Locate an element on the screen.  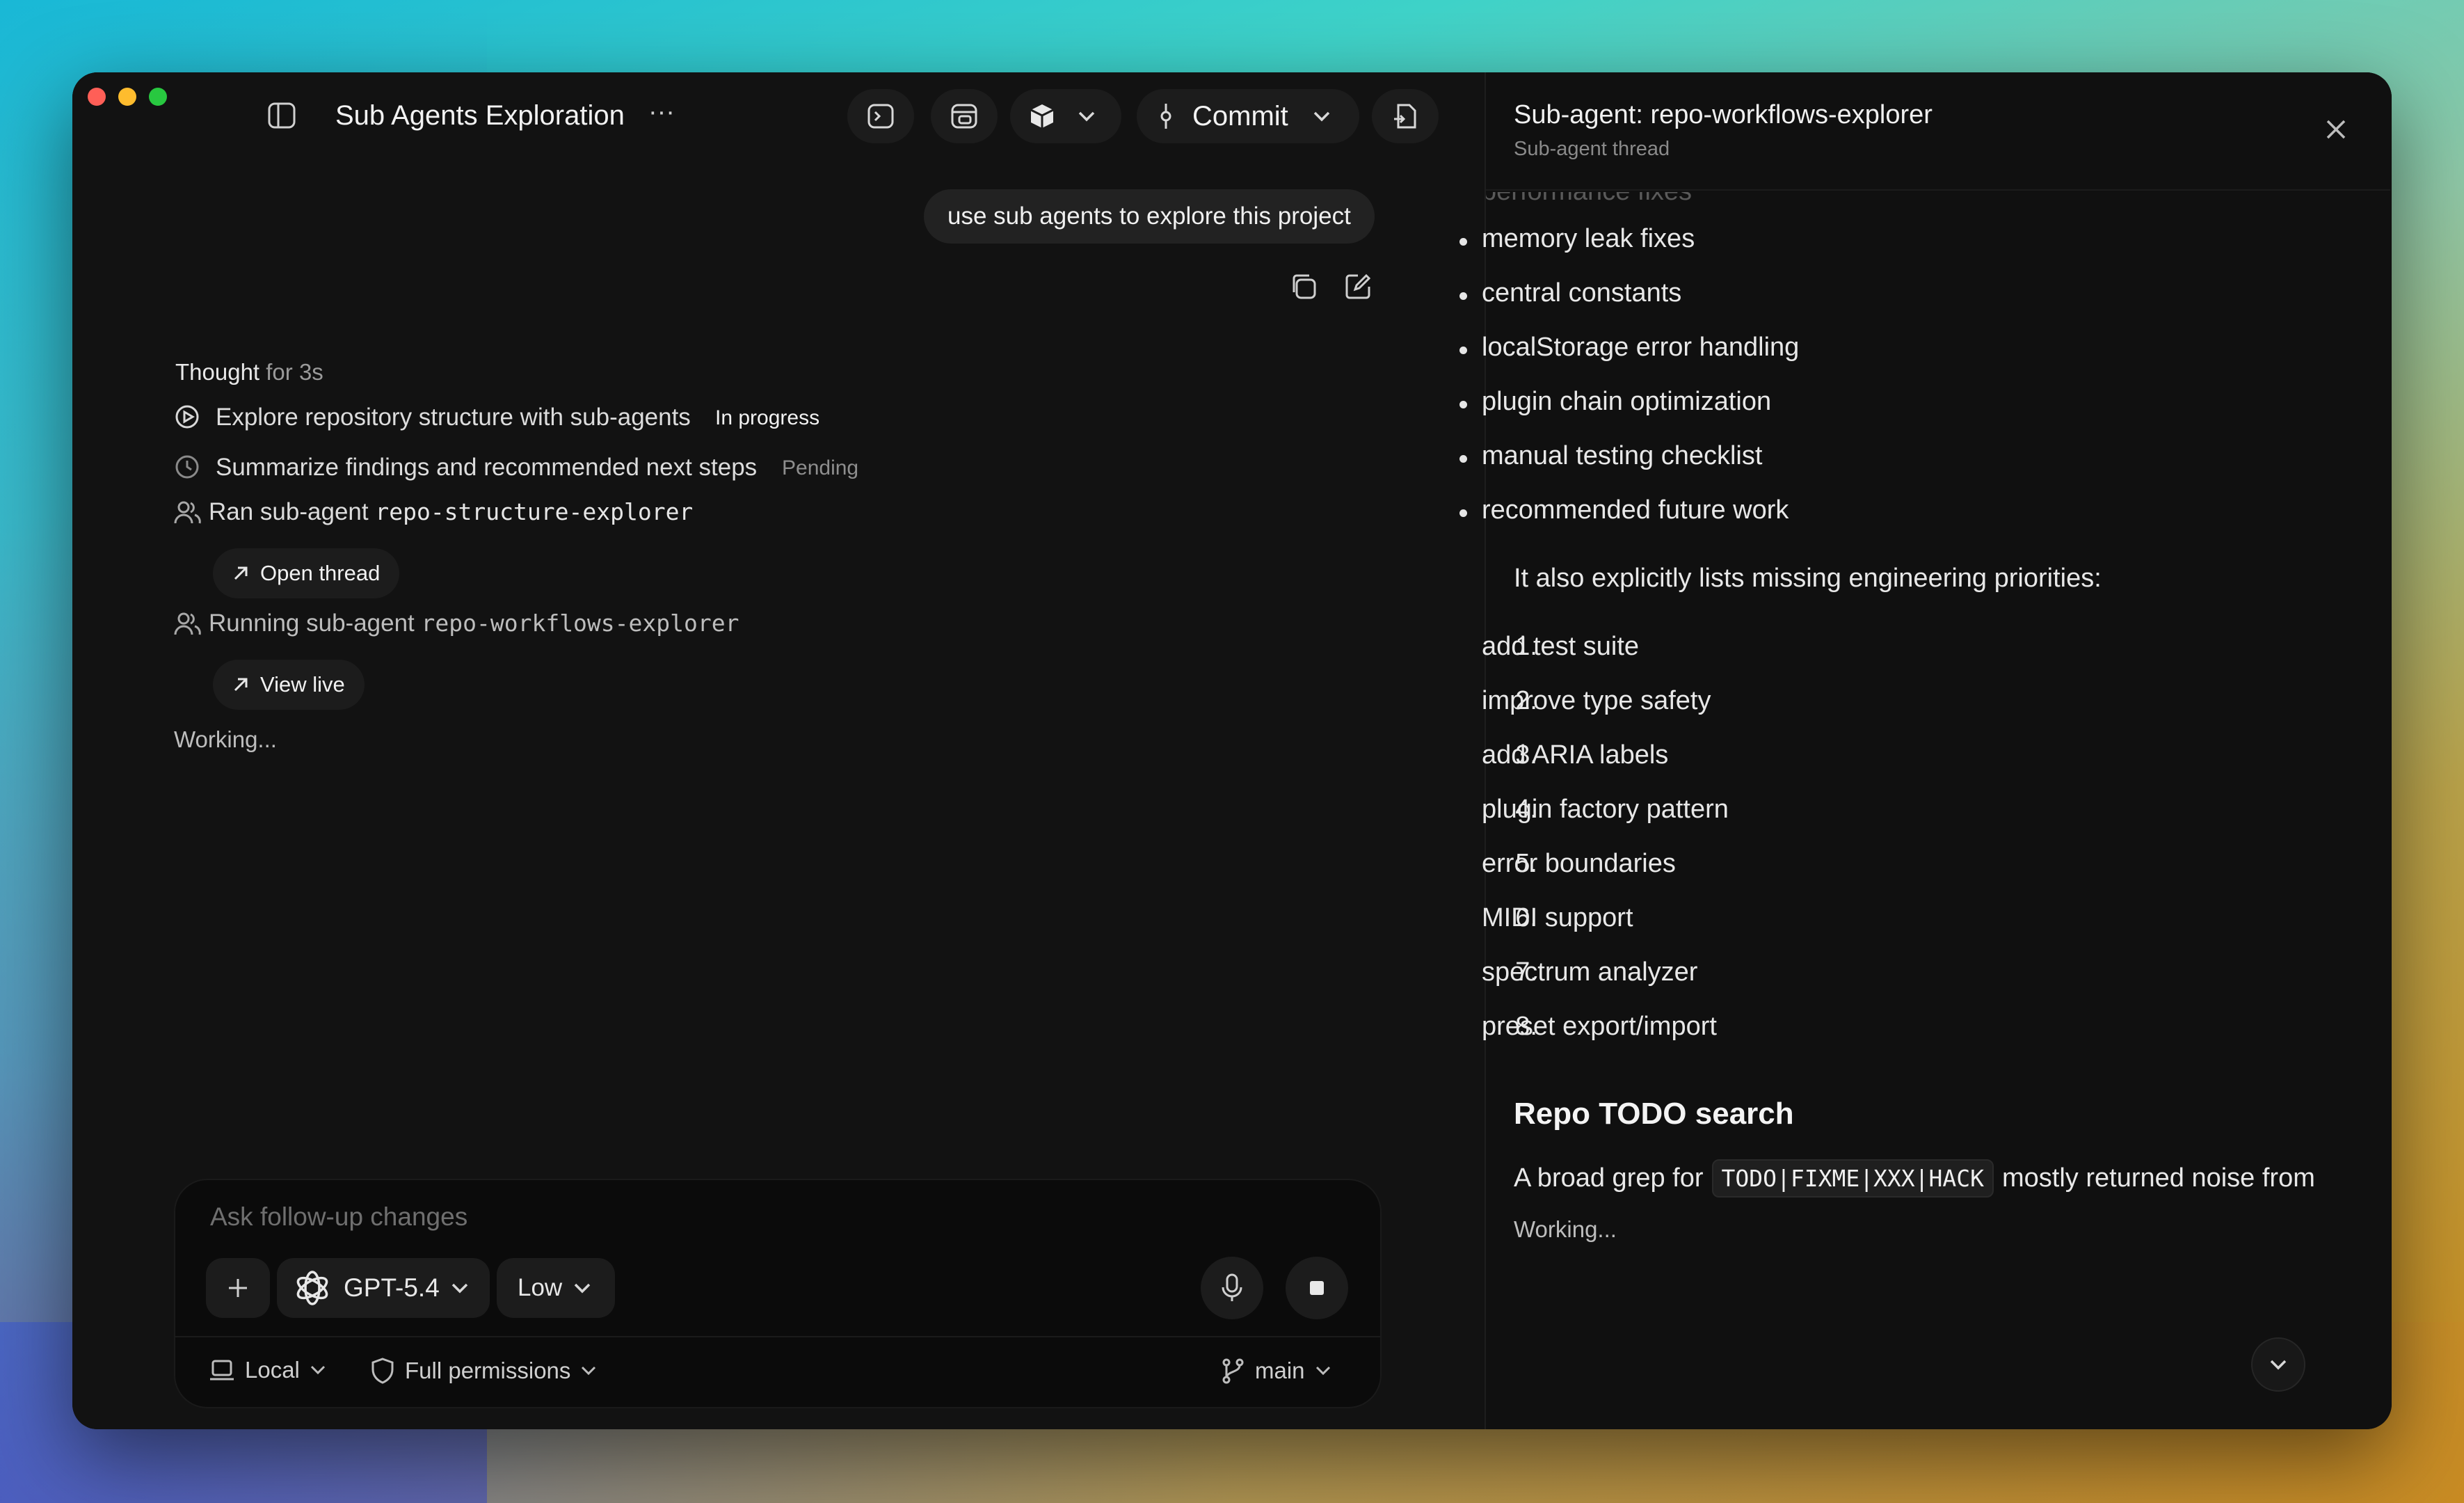
git-branch-icon is located at coordinates (1233, 1371).